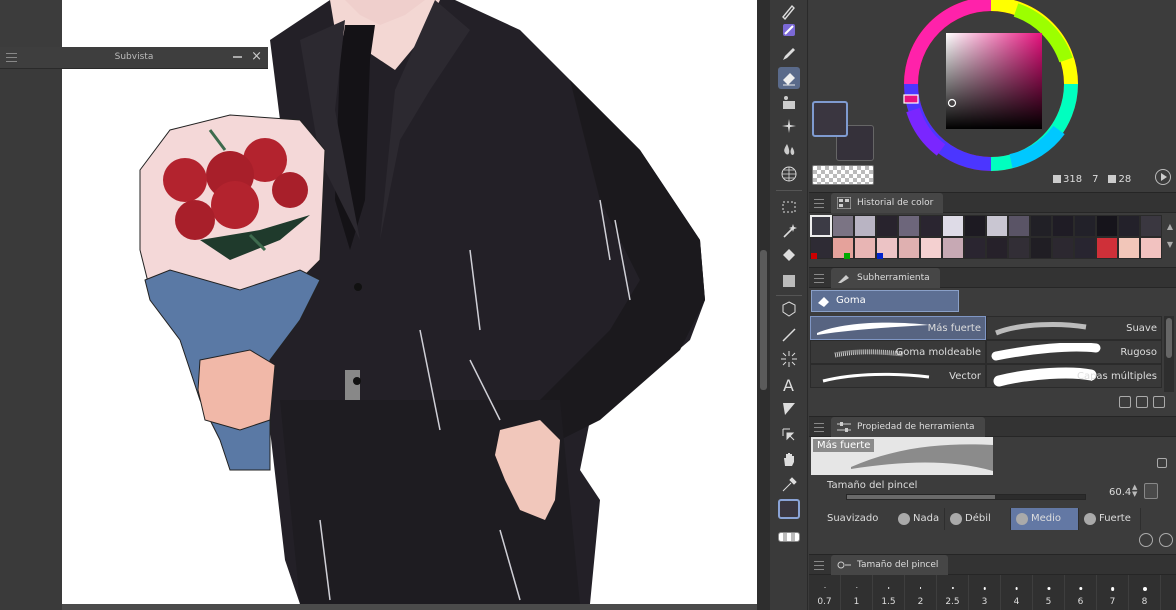  What do you see at coordinates (1136, 492) in the screenshot?
I see `brush-size-spinner-icon: ▲ ▼` at bounding box center [1136, 492].